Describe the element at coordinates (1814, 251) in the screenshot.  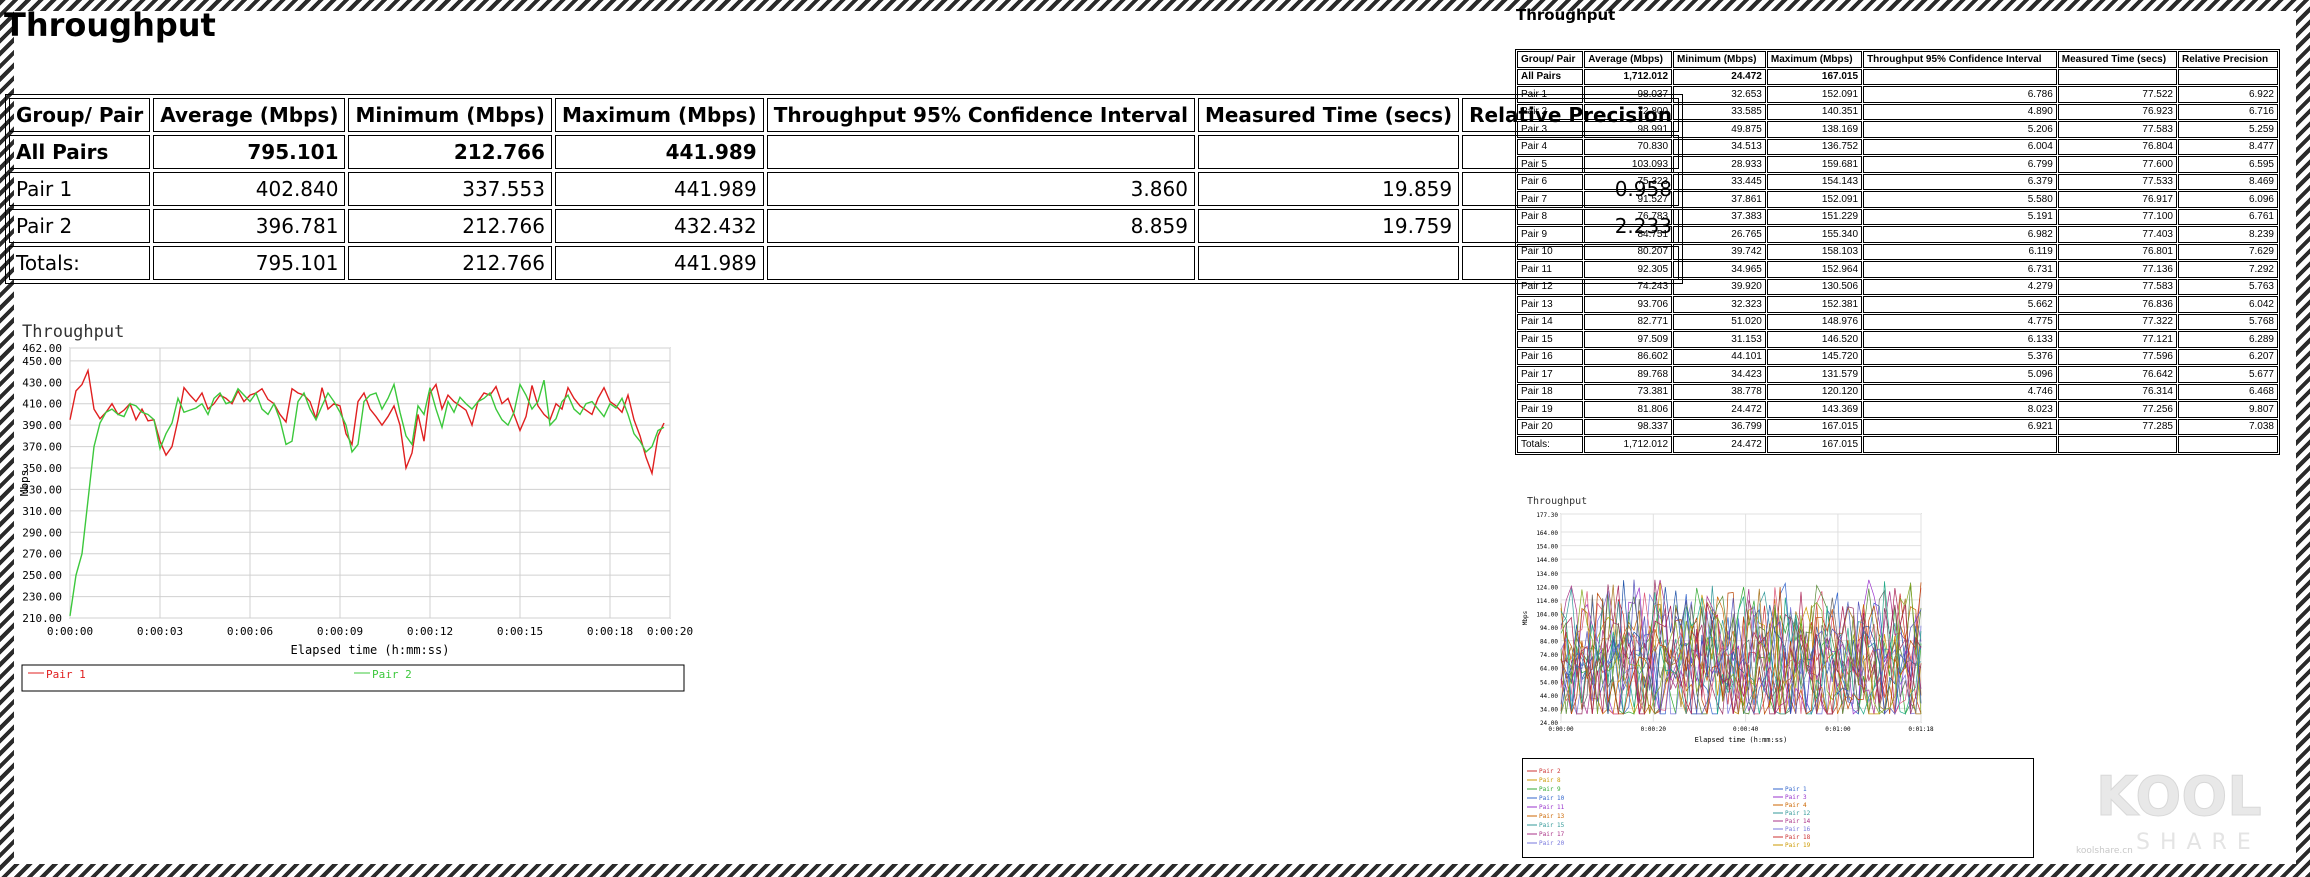
I see `table-cell: 158.103` at that location.